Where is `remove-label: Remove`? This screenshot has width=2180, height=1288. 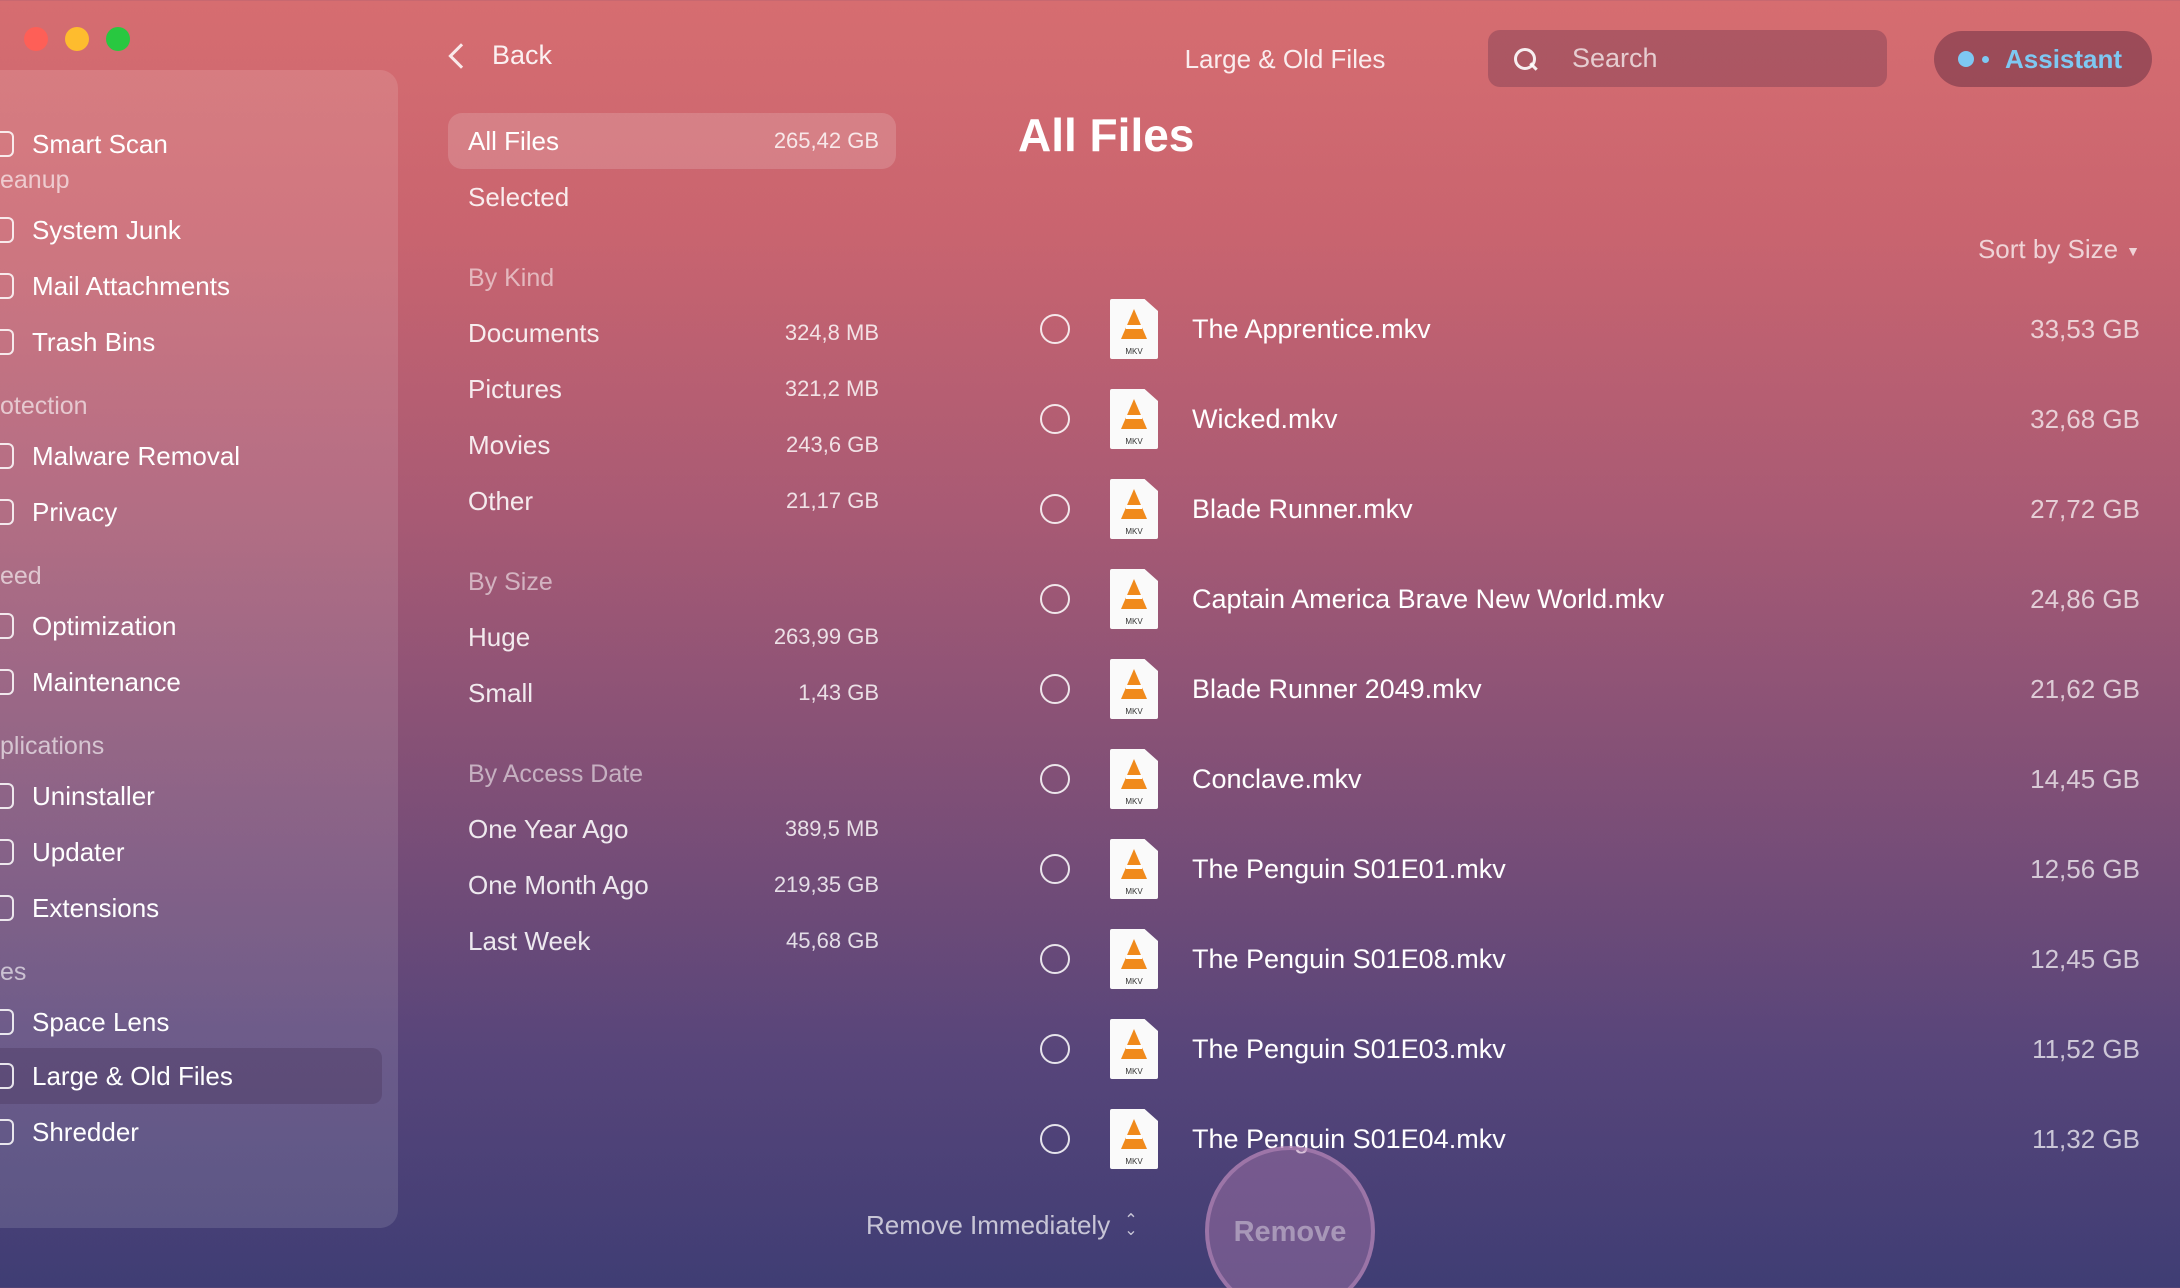
remove-label: Remove is located at coordinates (1290, 1232).